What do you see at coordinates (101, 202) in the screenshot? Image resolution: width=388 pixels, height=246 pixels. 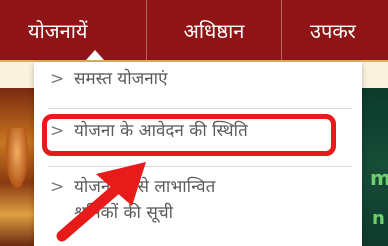 I see `red-arrow-icon` at bounding box center [101, 202].